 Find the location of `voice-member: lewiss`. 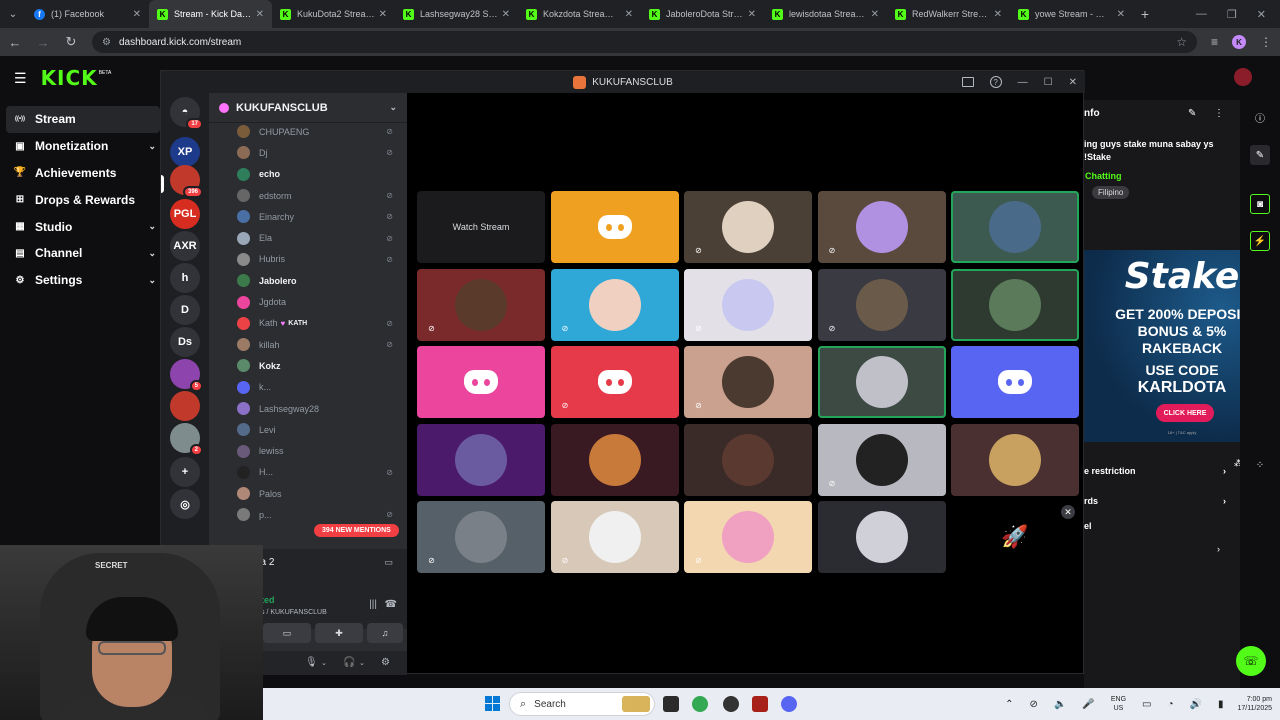

voice-member: lewiss is located at coordinates (308, 450).